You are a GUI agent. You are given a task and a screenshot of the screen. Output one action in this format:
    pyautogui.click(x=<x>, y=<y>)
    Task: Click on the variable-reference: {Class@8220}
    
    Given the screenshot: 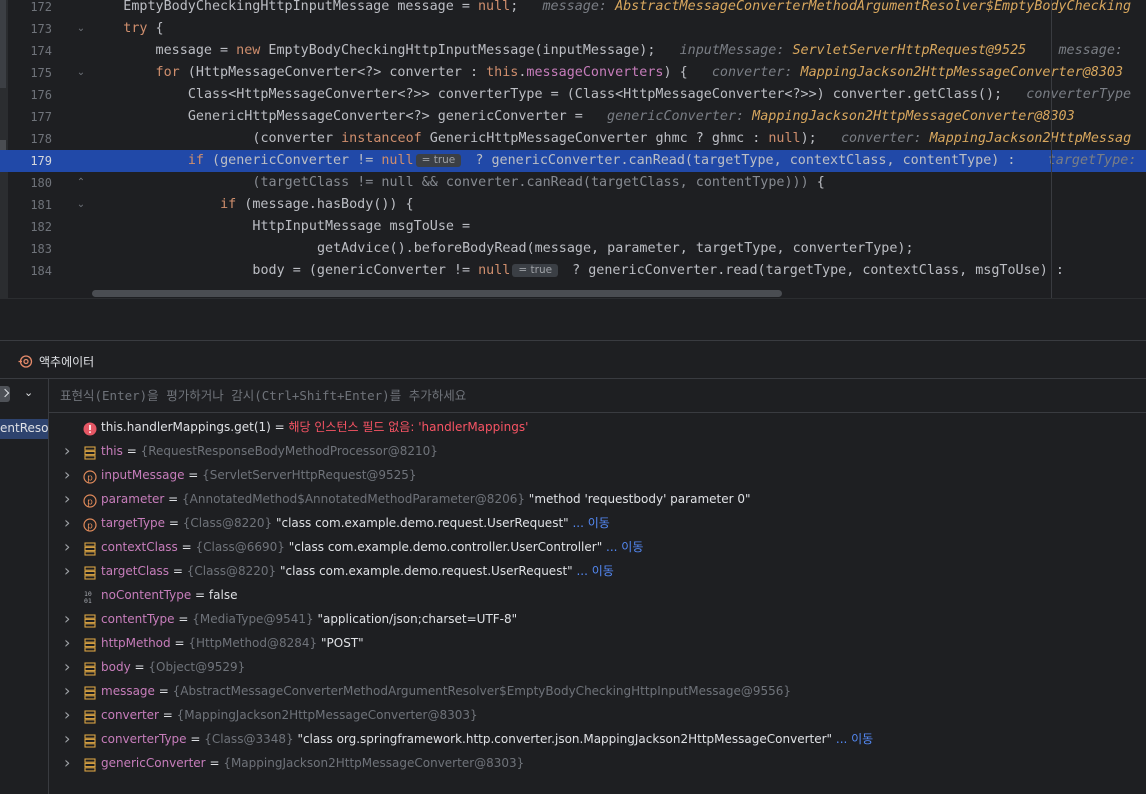 What is the action you would take?
    pyautogui.click(x=227, y=523)
    